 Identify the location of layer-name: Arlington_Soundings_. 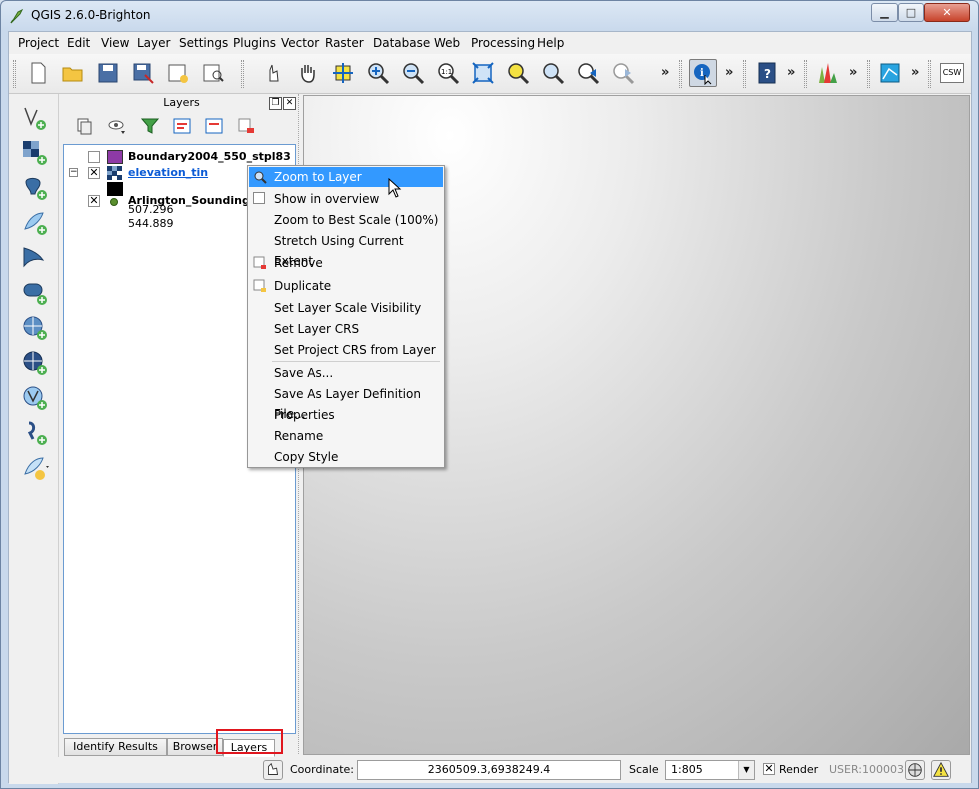
(195, 200).